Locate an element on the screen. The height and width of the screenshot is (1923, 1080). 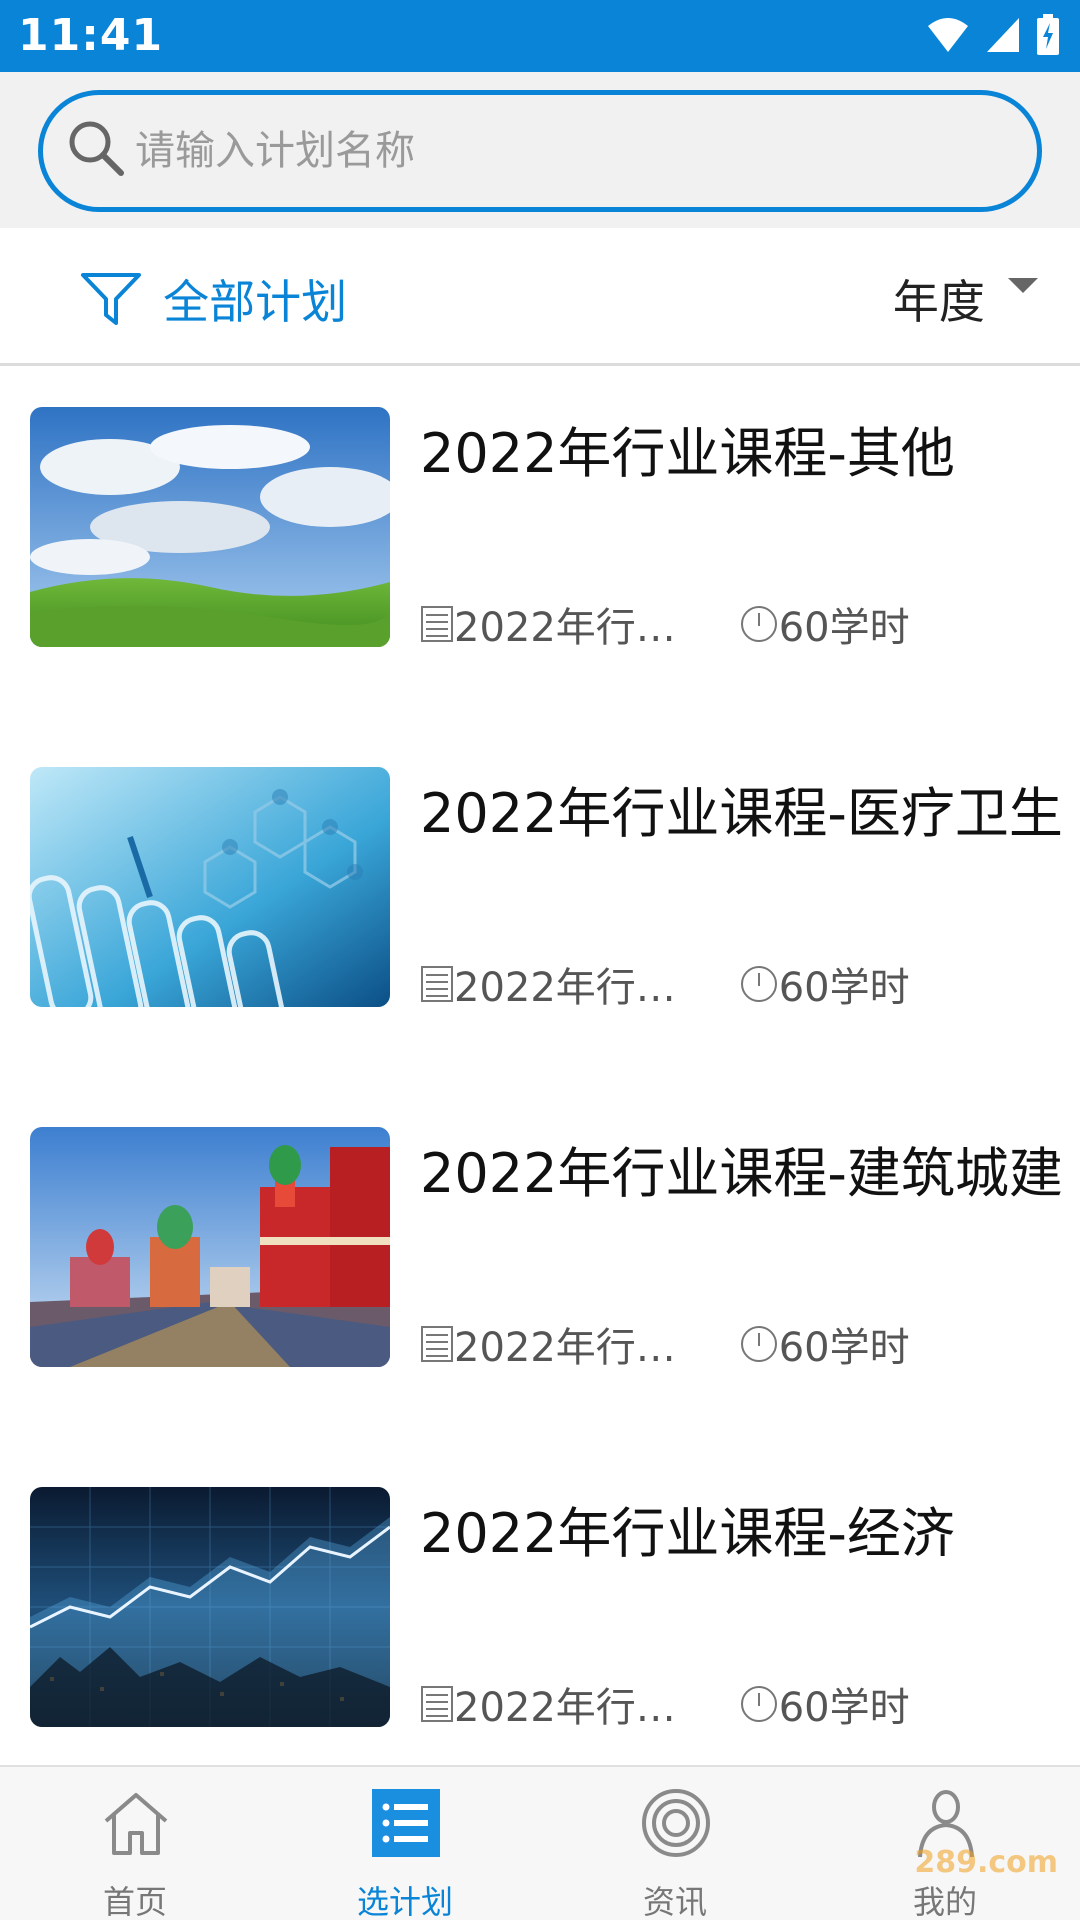
nav-news: 资讯 is located at coordinates (675, 1844).